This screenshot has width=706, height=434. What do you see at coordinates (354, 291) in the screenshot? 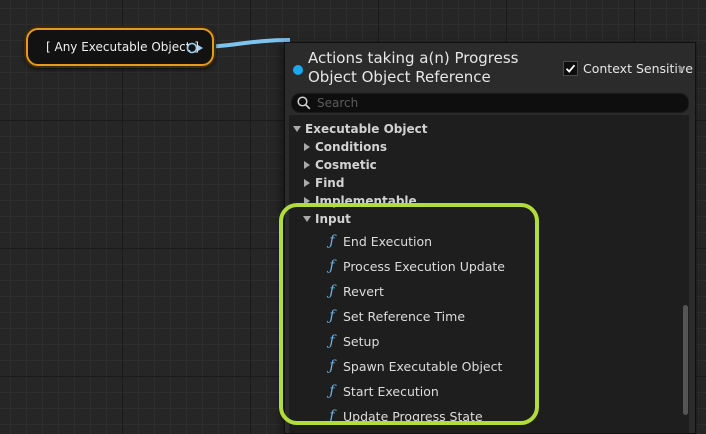
I see `action-revert: ƒ Revert` at bounding box center [354, 291].